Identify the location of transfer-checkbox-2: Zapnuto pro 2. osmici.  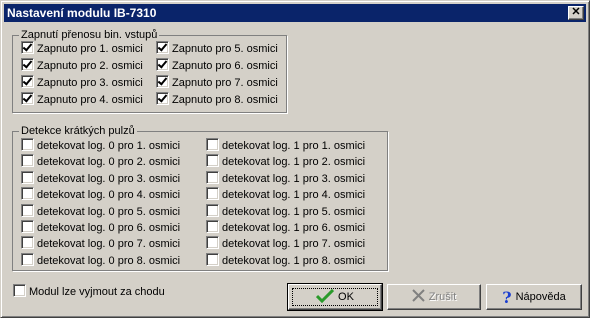
(82, 66).